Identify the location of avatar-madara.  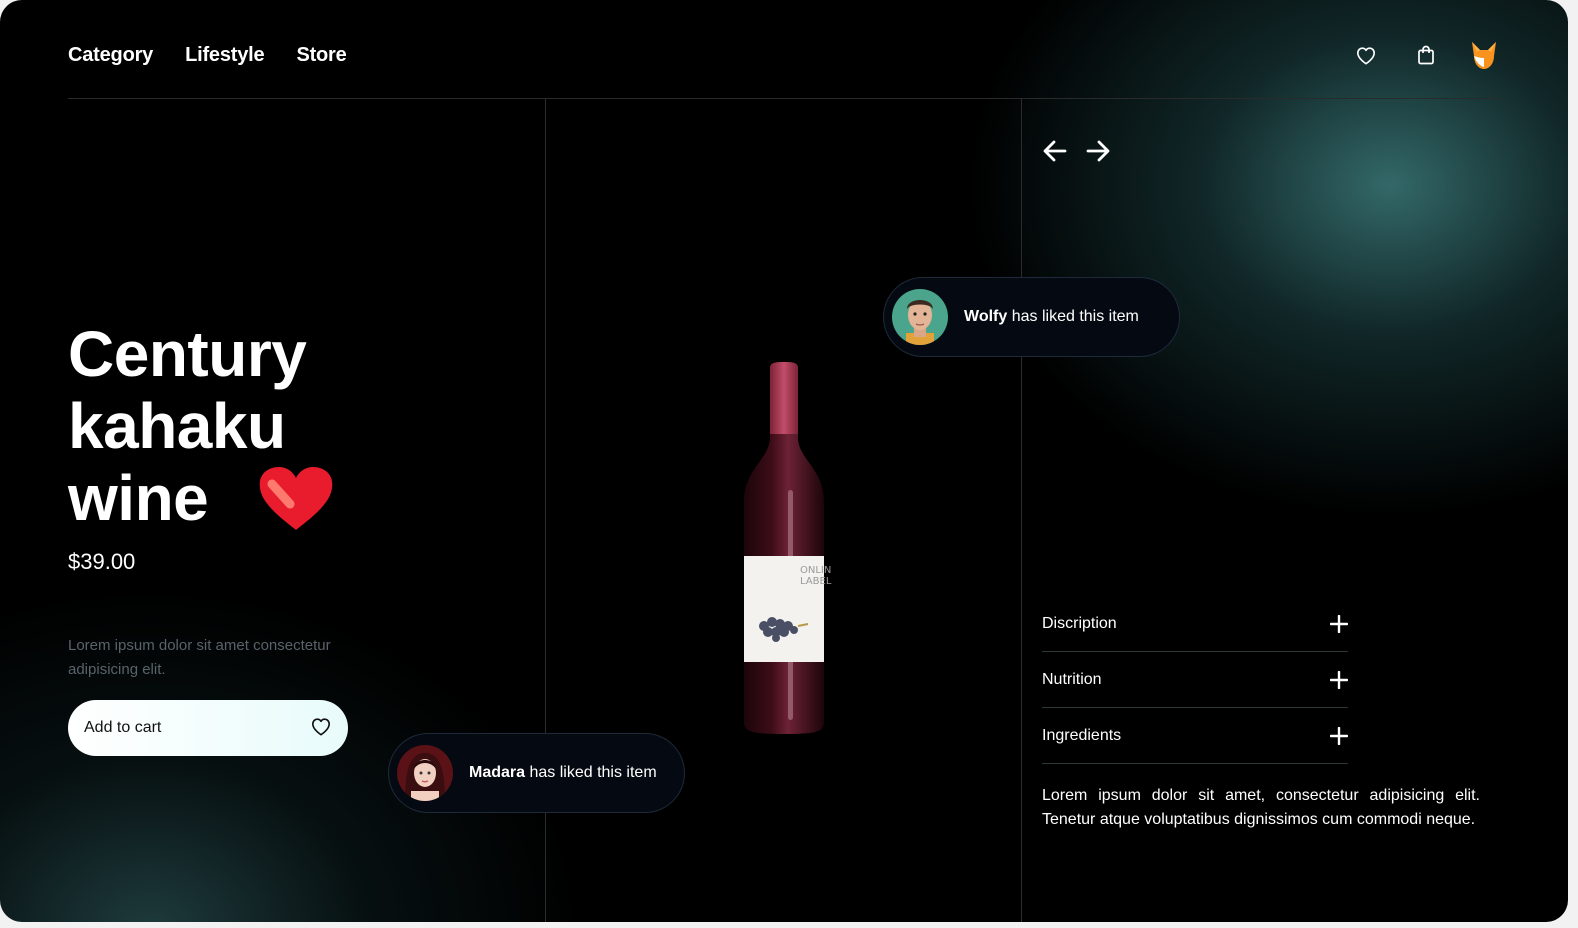
(425, 773).